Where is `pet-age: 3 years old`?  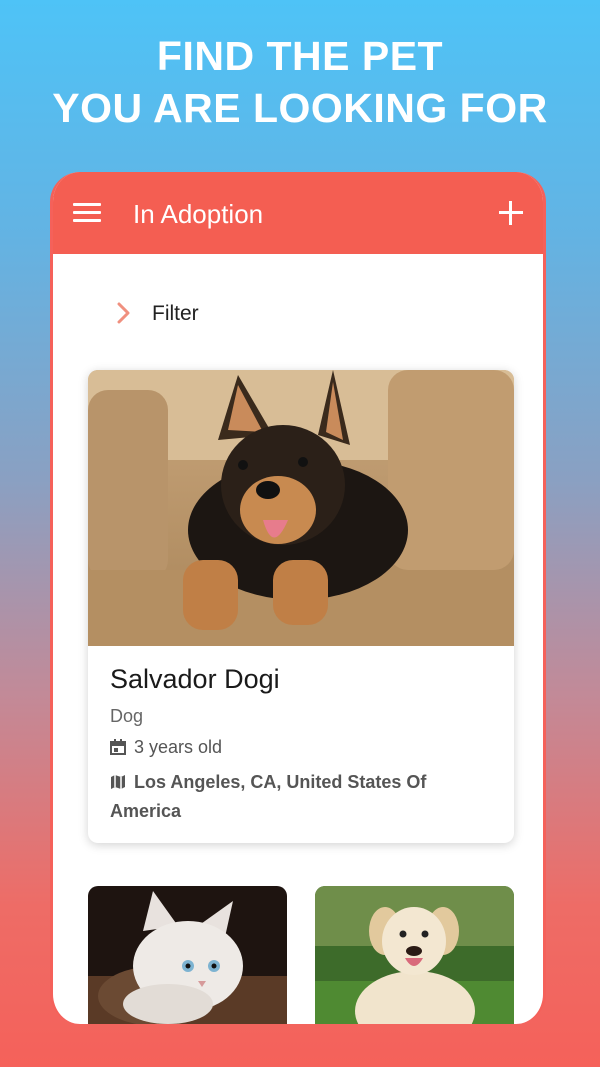
pet-age: 3 years old is located at coordinates (178, 747).